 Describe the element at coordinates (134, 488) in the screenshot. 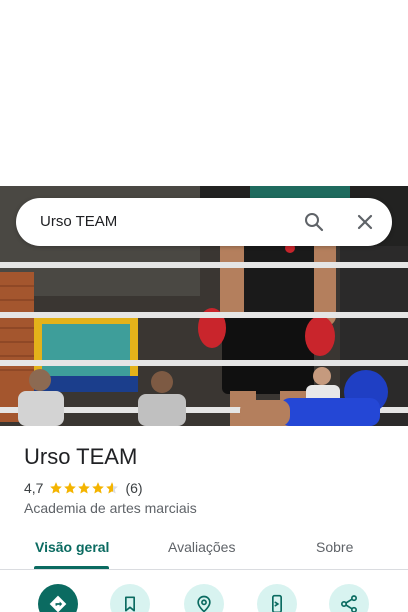

I see `review-count: (6)` at that location.